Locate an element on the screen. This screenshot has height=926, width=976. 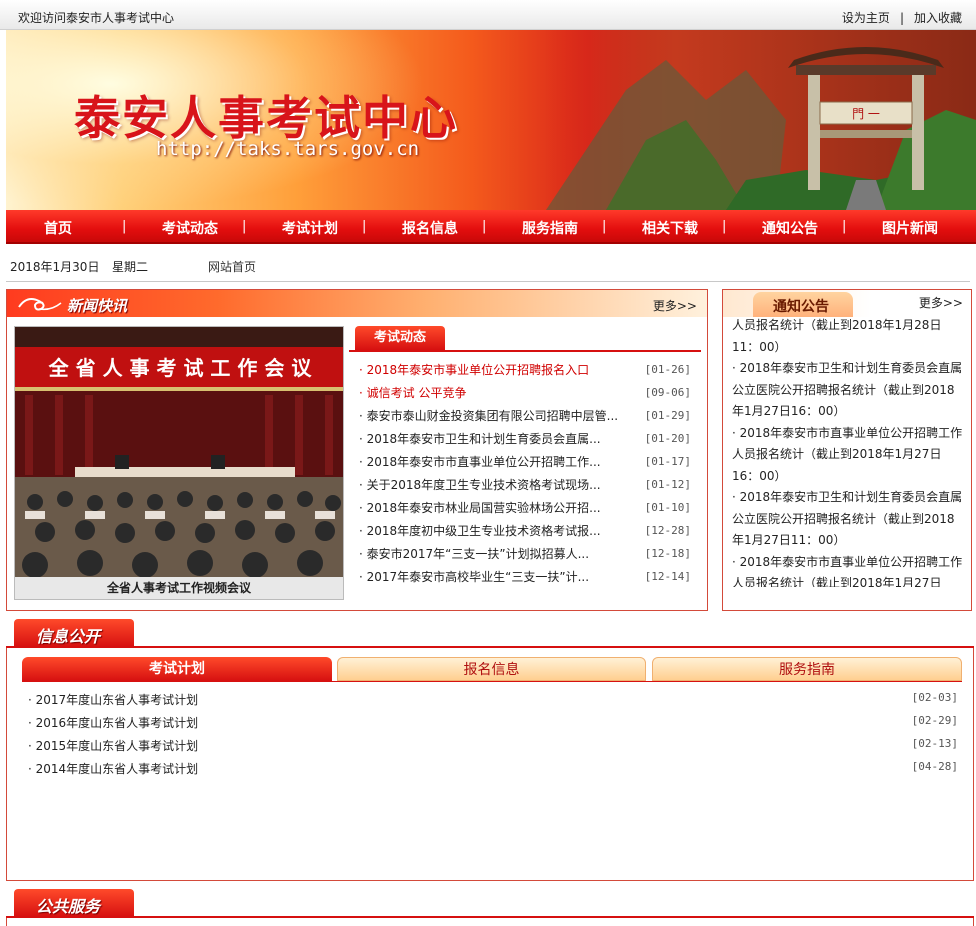
tab-exam-news: 考试动态 is located at coordinates (400, 338).